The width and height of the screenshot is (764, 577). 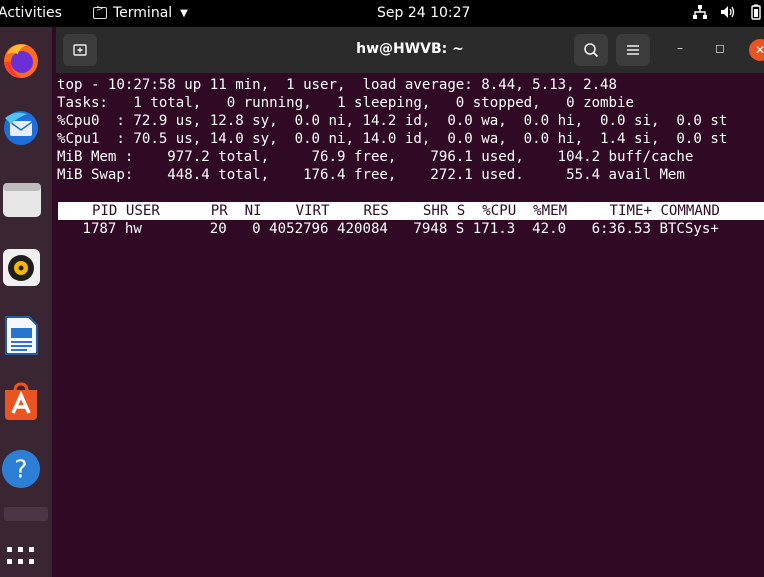 What do you see at coordinates (100, 11) in the screenshot?
I see `terminal-icon` at bounding box center [100, 11].